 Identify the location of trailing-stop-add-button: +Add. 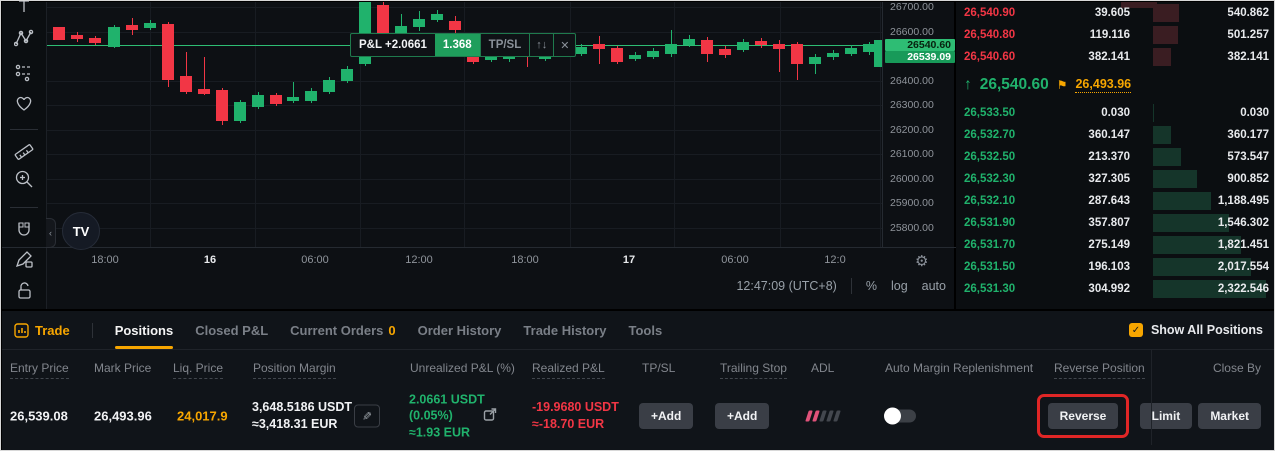
(742, 416).